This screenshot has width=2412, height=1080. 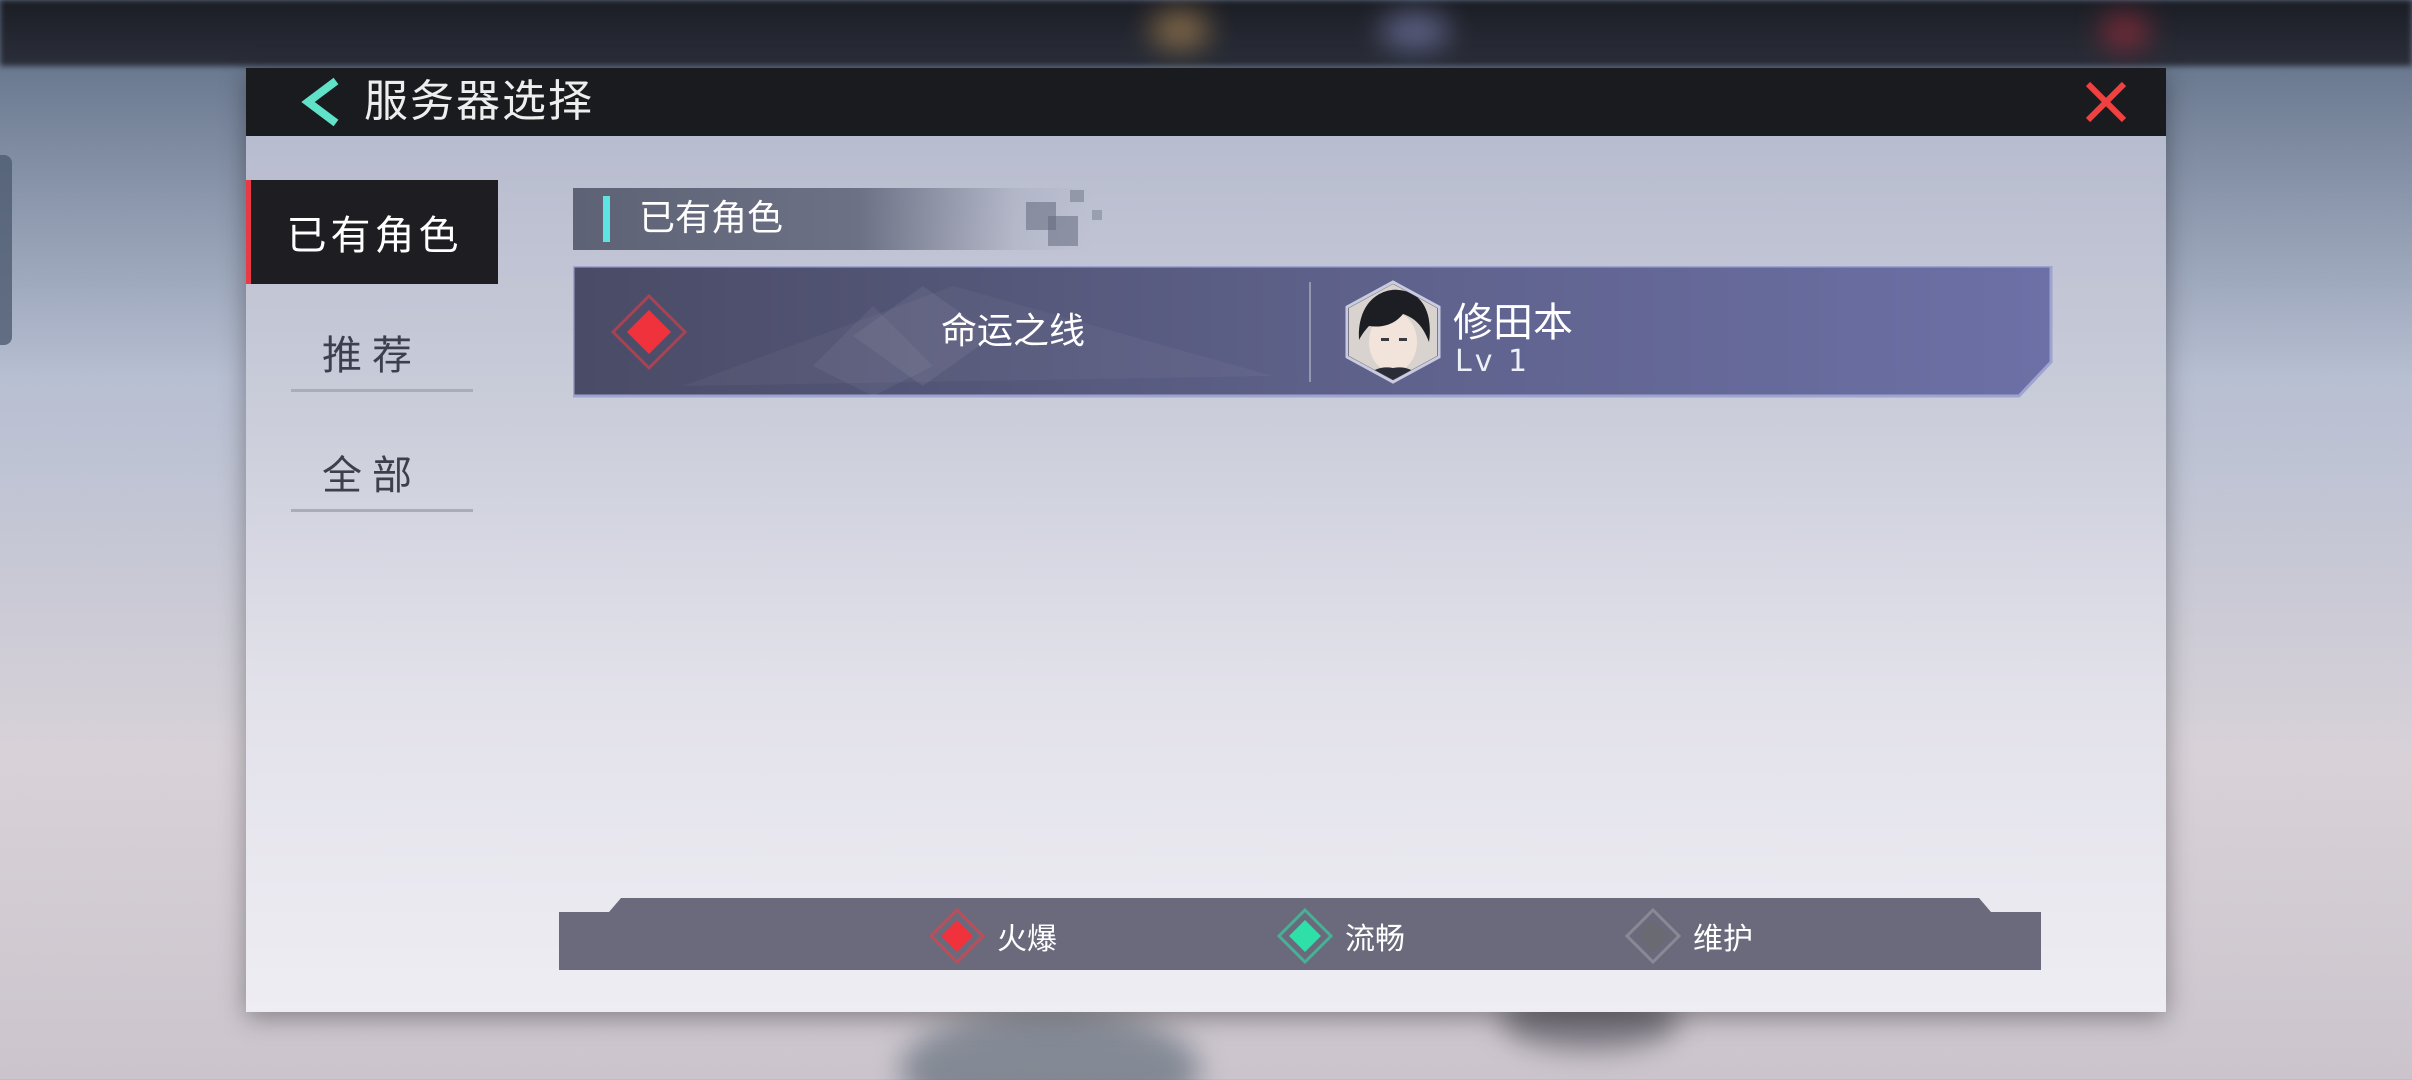 I want to click on chevron-left-icon, so click(x=320, y=102).